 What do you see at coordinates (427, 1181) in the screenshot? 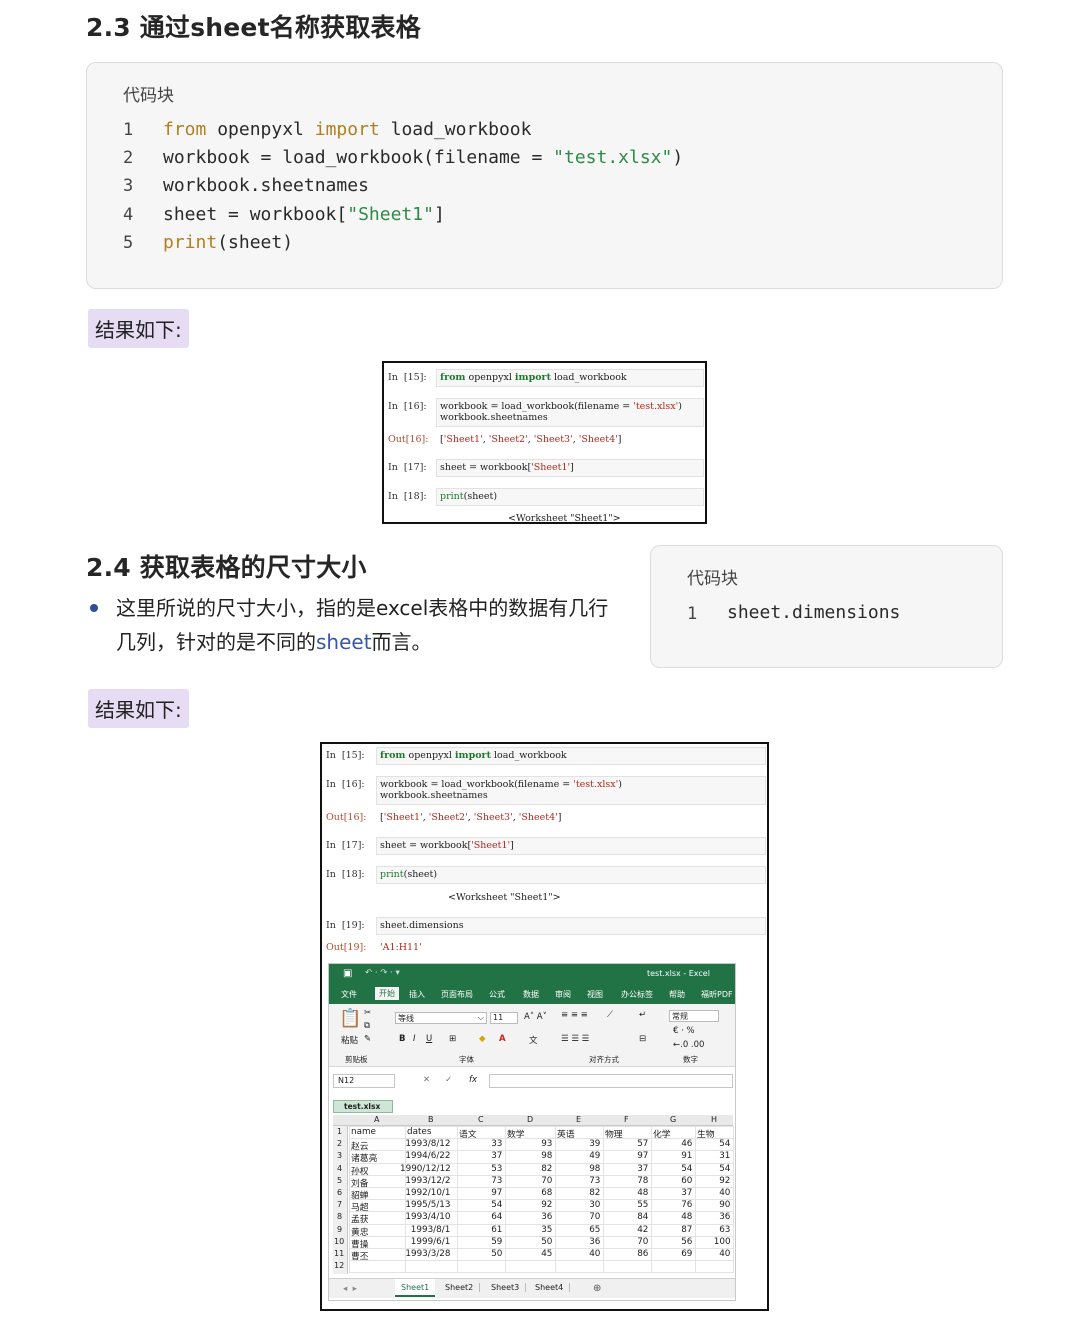
I see `data-cell: 1993/12/2` at bounding box center [427, 1181].